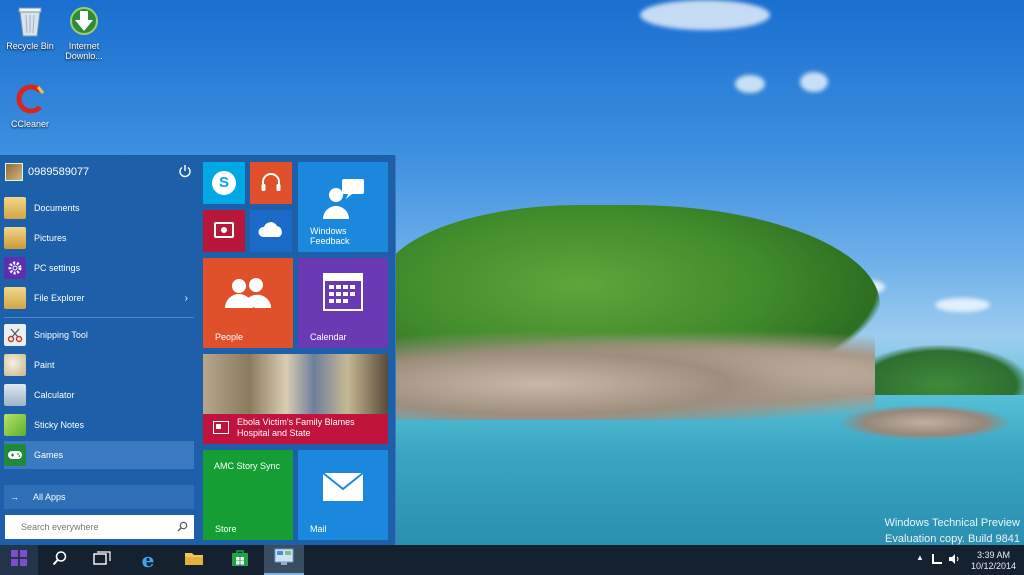 The height and width of the screenshot is (575, 1024). I want to click on task-view-button, so click(102, 560).